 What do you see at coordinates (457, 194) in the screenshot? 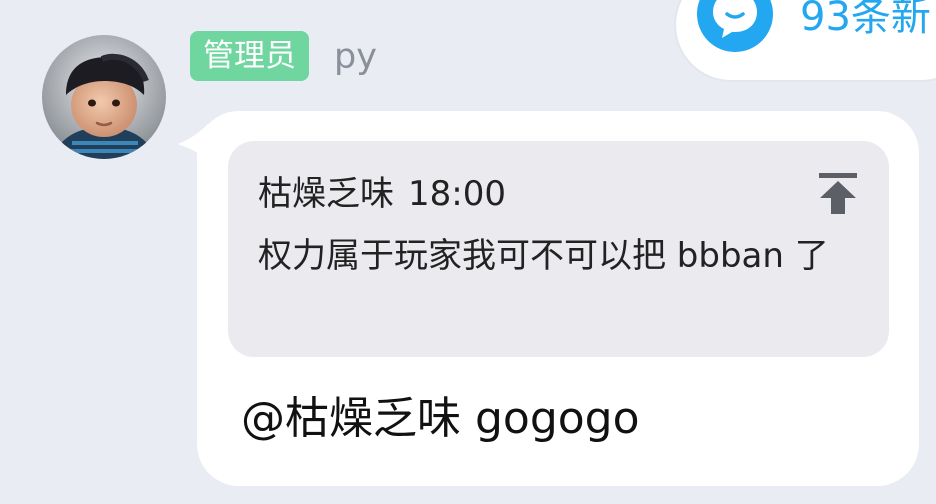
I see `quote-time: 18:00` at bounding box center [457, 194].